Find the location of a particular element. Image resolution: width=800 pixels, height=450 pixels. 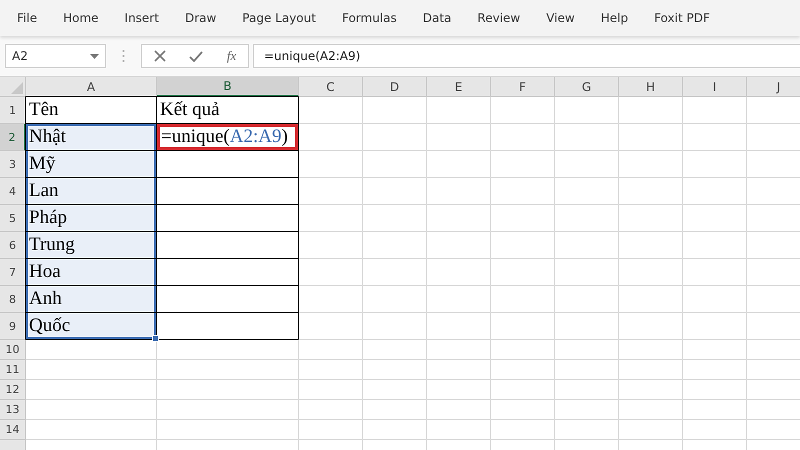

table-cell: Pháp is located at coordinates (91, 218).